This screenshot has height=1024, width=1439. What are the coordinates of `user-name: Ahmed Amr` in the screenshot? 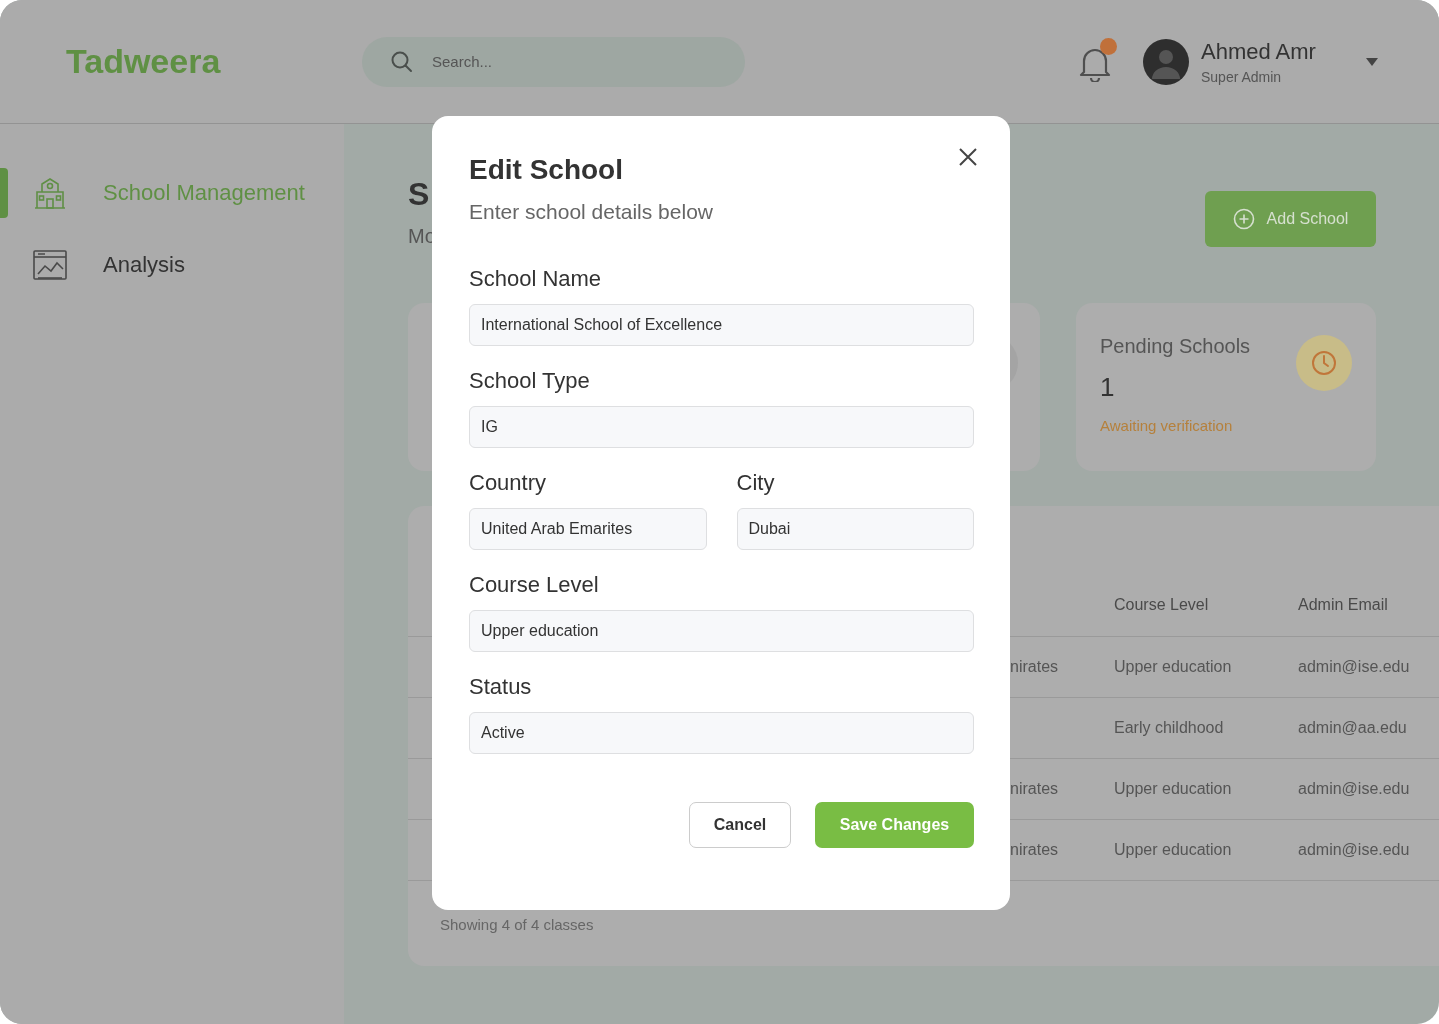 It's located at (1259, 51).